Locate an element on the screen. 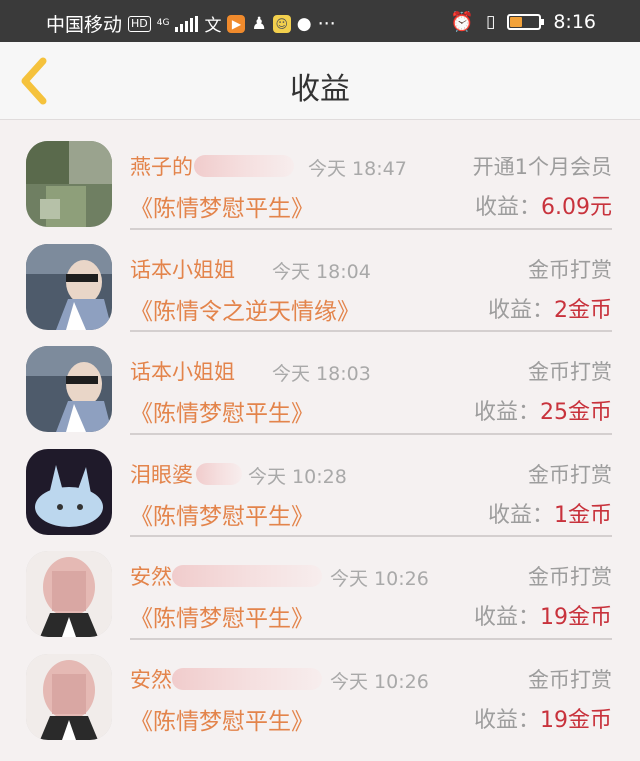 The image size is (640, 761). vibrate-icon: ▯ is located at coordinates (490, 21).